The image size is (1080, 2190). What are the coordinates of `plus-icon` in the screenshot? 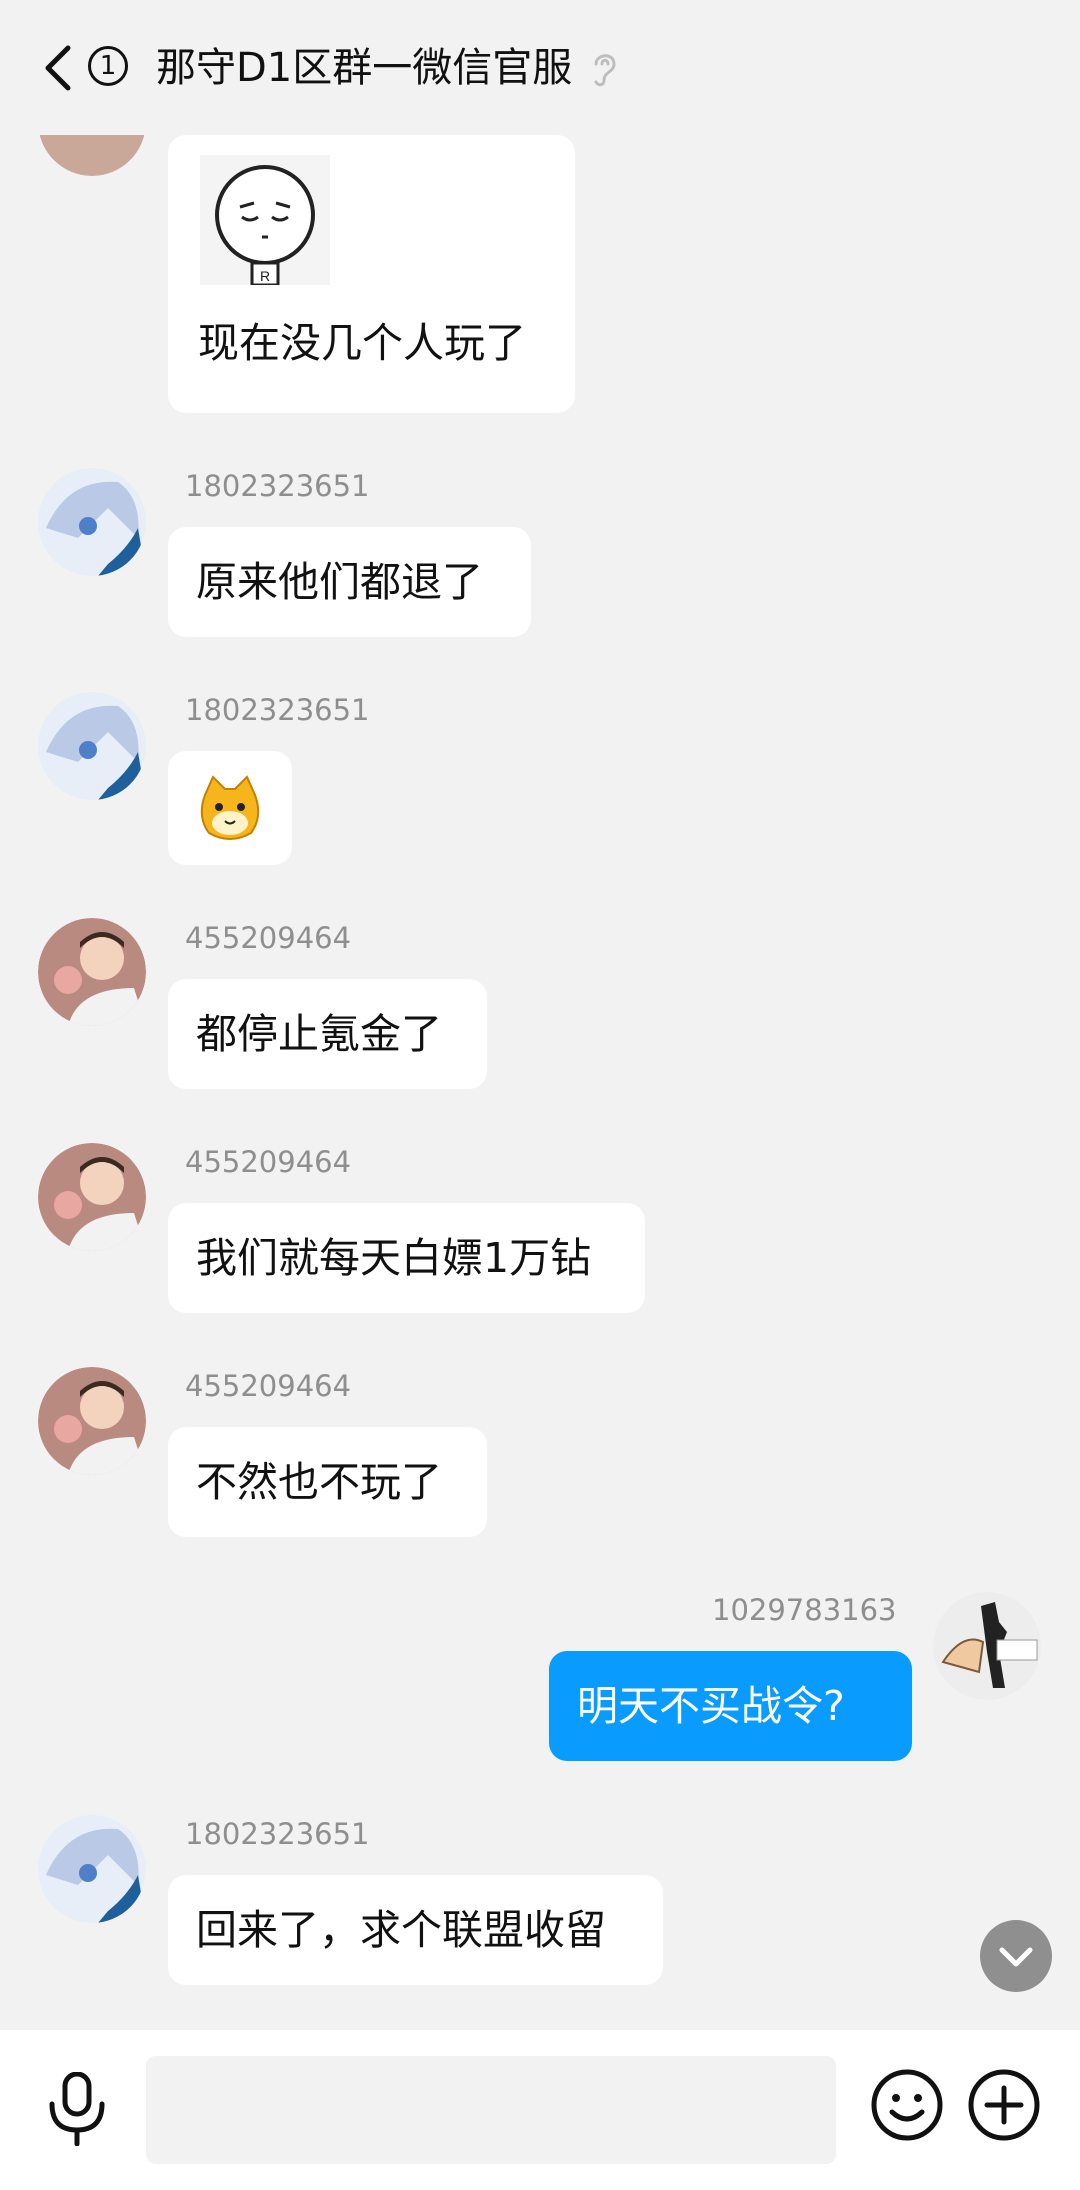 It's located at (1004, 2105).